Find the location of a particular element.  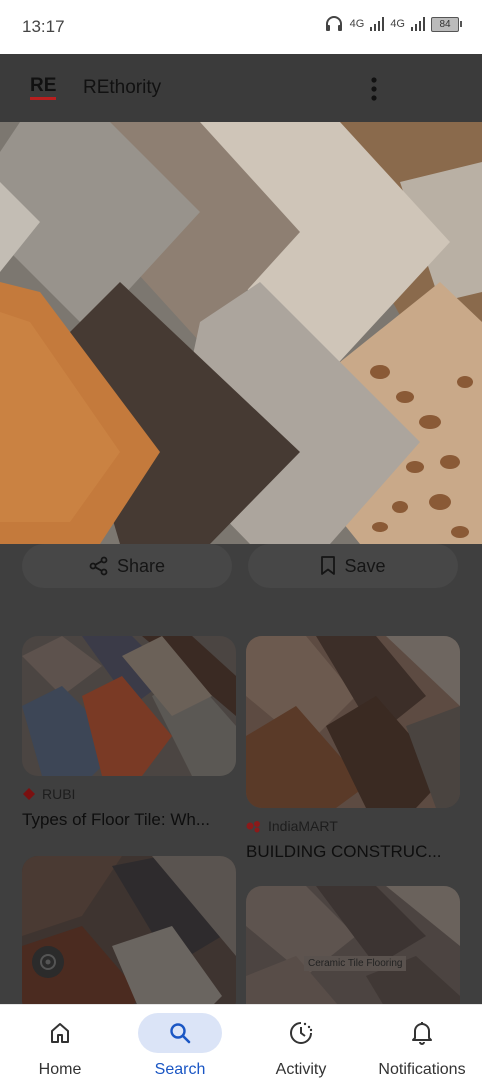

nav-home: Home is located at coordinates (60, 1043).